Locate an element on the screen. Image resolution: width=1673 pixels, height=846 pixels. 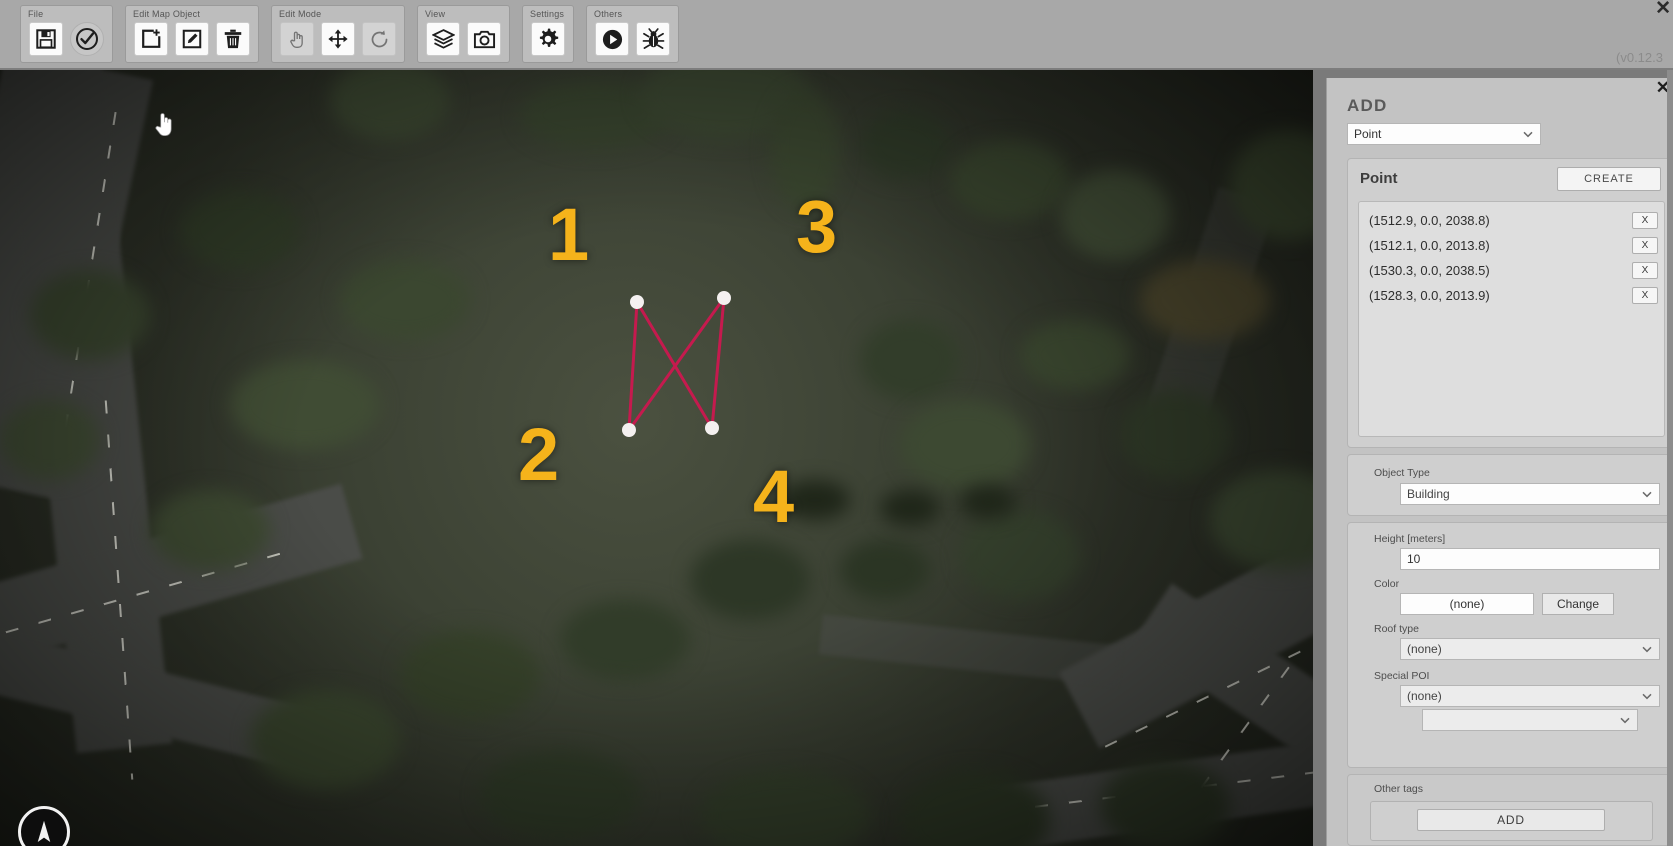
panel-scrollbar is located at coordinates (1670, 458).